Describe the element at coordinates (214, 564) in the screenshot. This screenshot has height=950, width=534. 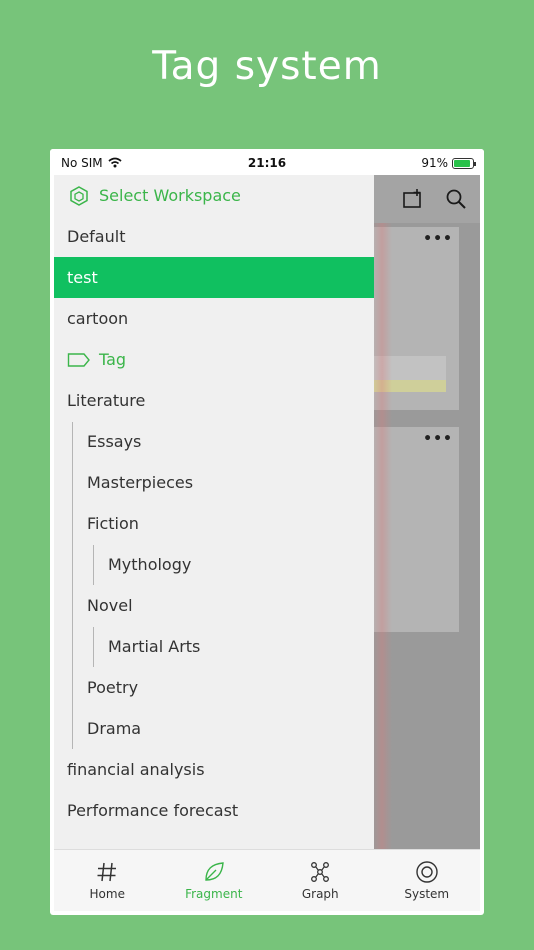
I see `tag-item-mythology: Mythology` at that location.